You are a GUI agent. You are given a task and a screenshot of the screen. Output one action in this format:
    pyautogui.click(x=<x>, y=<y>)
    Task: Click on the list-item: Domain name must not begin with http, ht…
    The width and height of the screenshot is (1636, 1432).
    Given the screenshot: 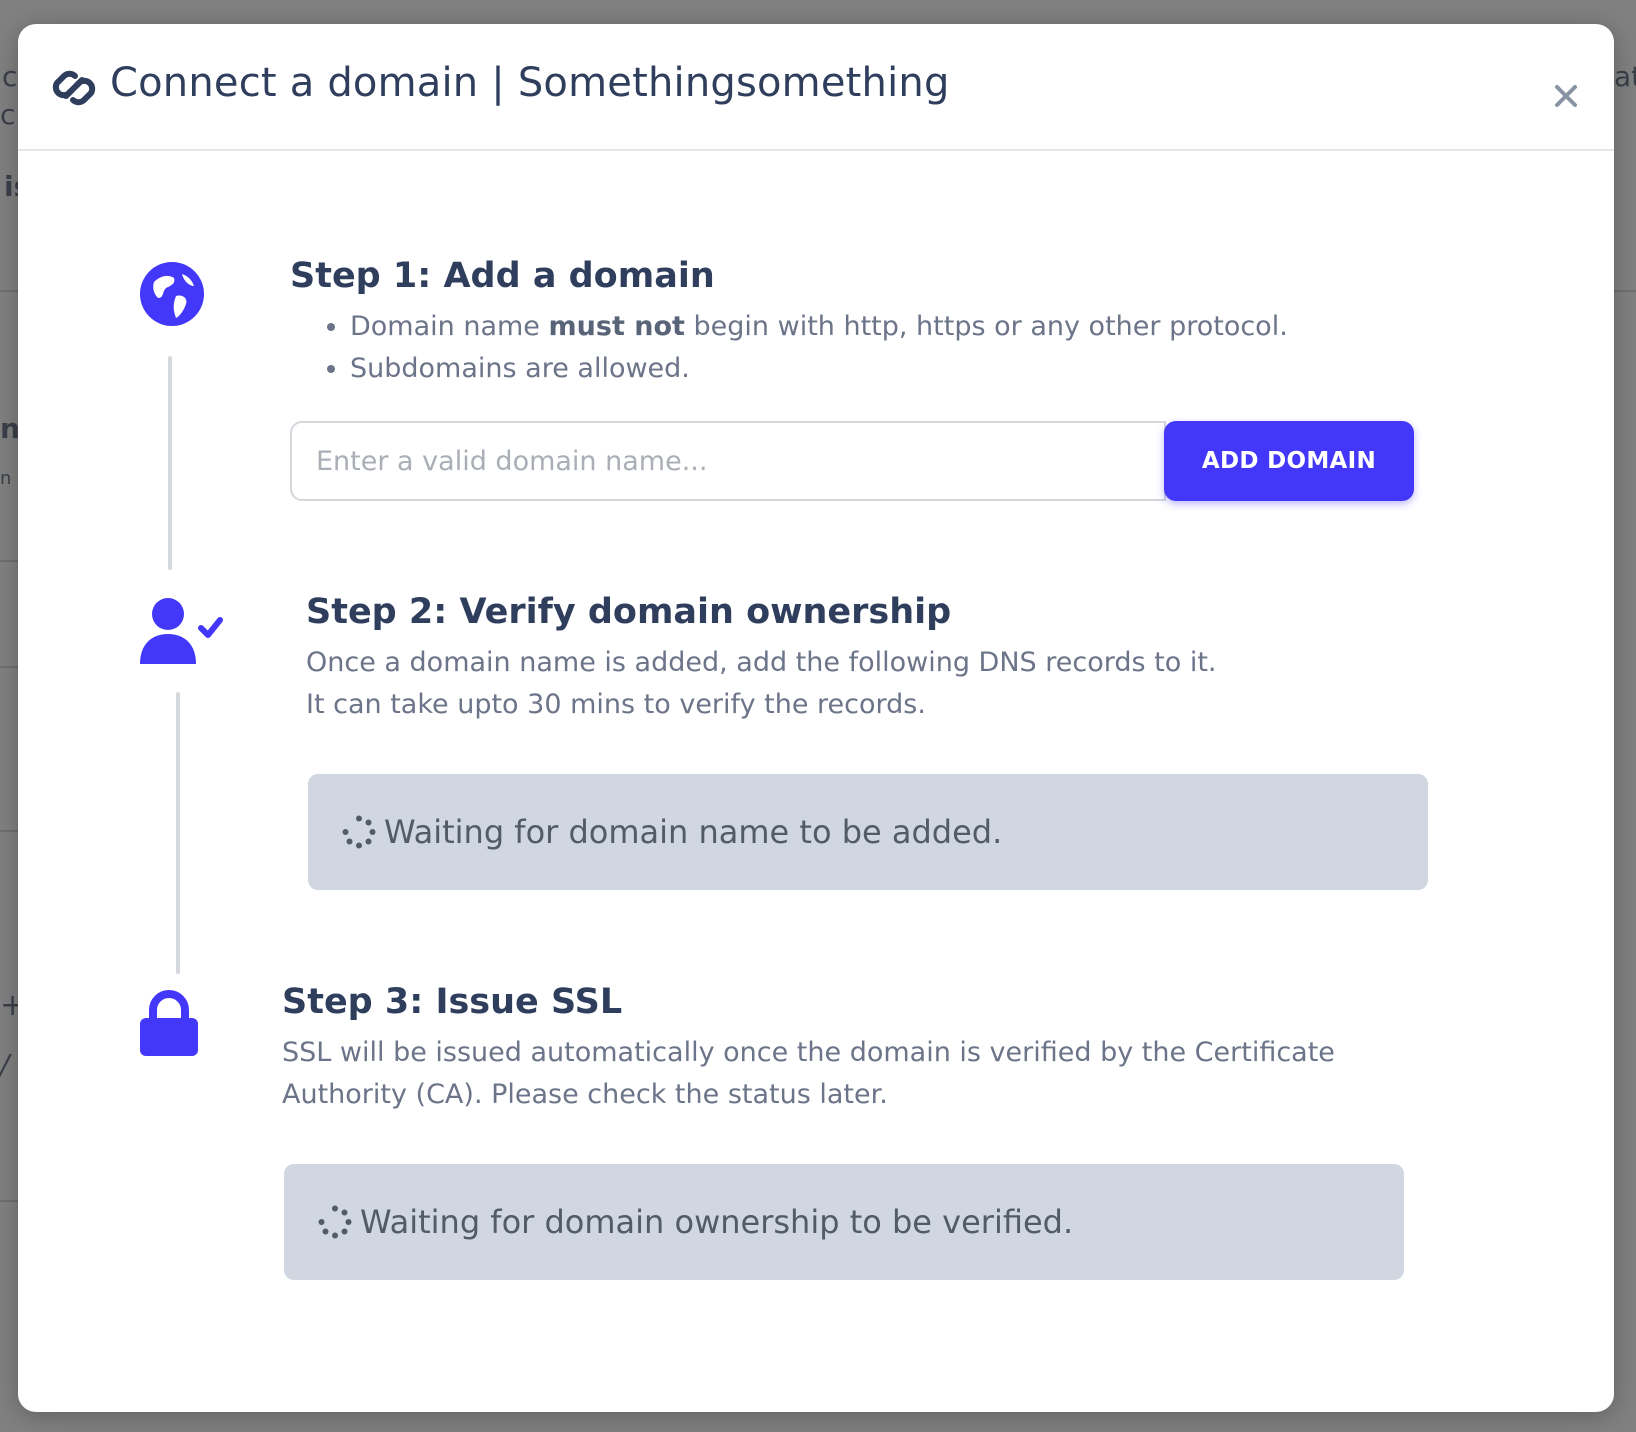 What is the action you would take?
    pyautogui.click(x=819, y=327)
    